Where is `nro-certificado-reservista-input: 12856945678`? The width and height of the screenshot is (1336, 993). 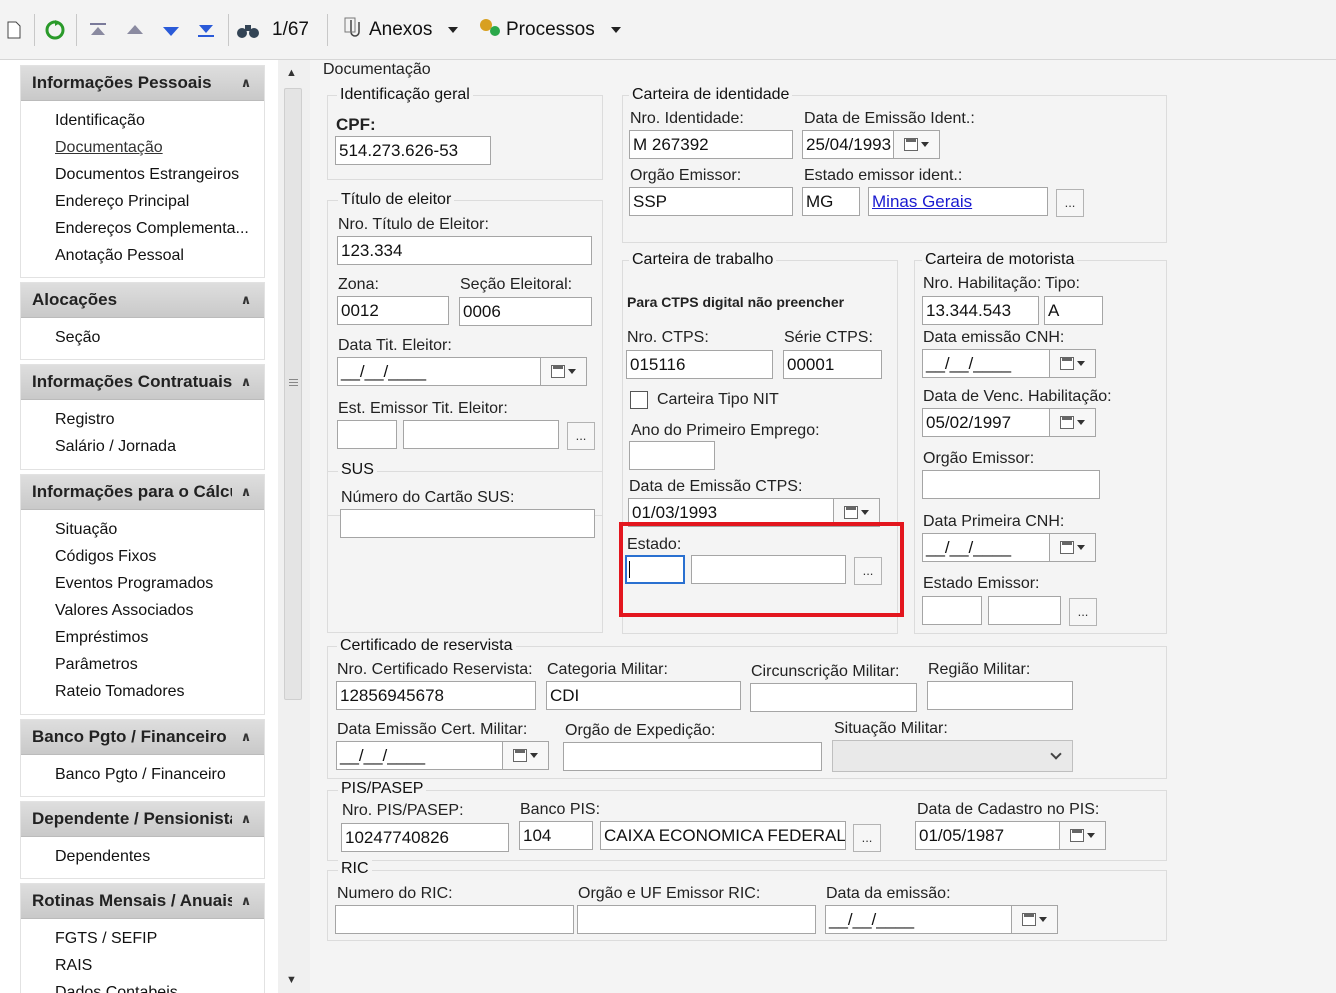 nro-certificado-reservista-input: 12856945678 is located at coordinates (436, 695).